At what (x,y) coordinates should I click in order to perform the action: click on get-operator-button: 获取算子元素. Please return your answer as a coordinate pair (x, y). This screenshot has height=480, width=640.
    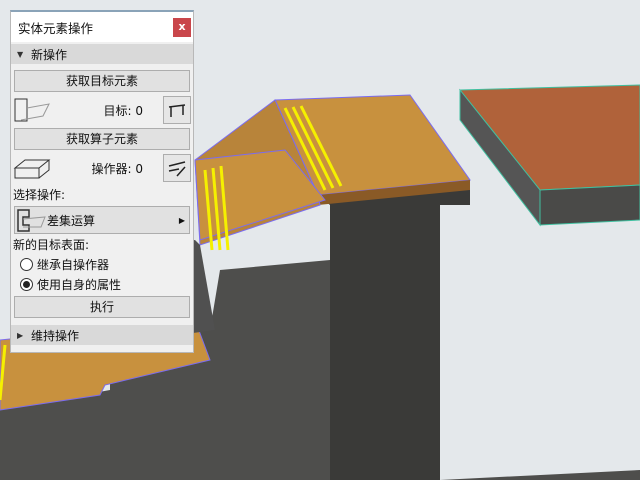
    Looking at the image, I should click on (102, 139).